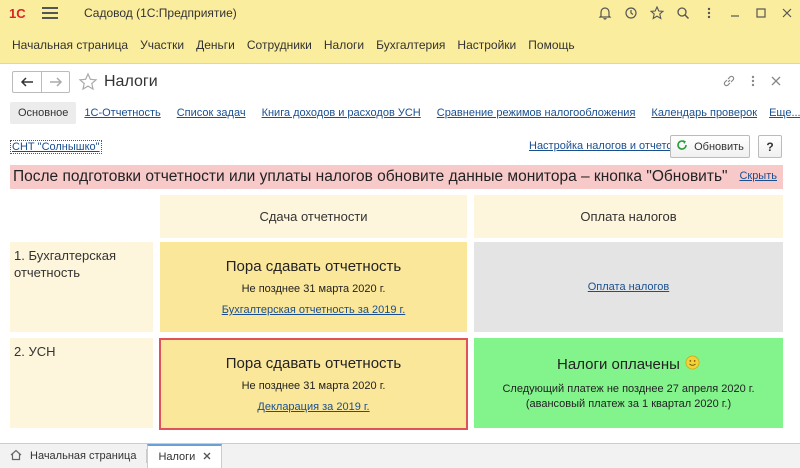 Image resolution: width=800 pixels, height=468 pixels. I want to click on tab-main: Основное, so click(43, 113).